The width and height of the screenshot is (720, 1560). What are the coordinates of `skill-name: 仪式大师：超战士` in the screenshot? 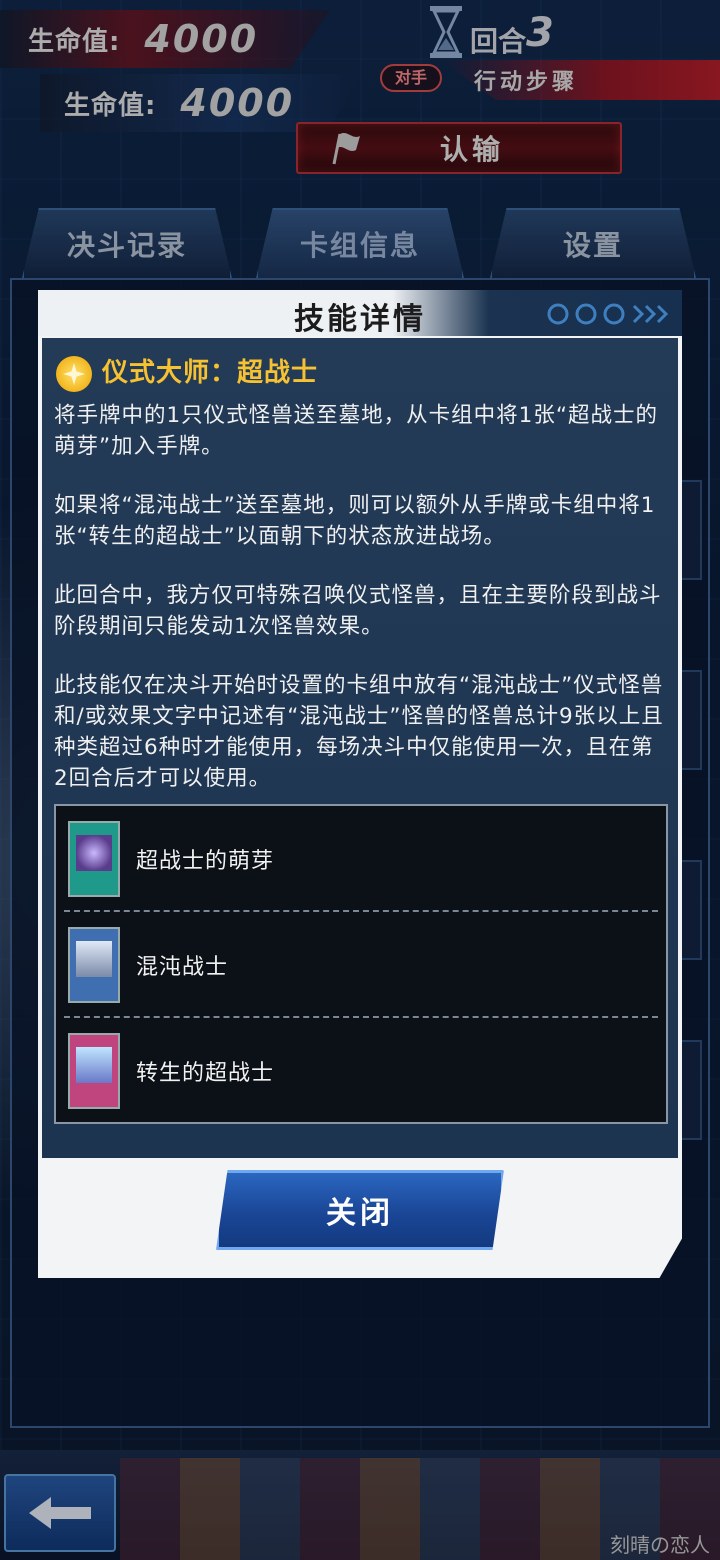 It's located at (210, 373).